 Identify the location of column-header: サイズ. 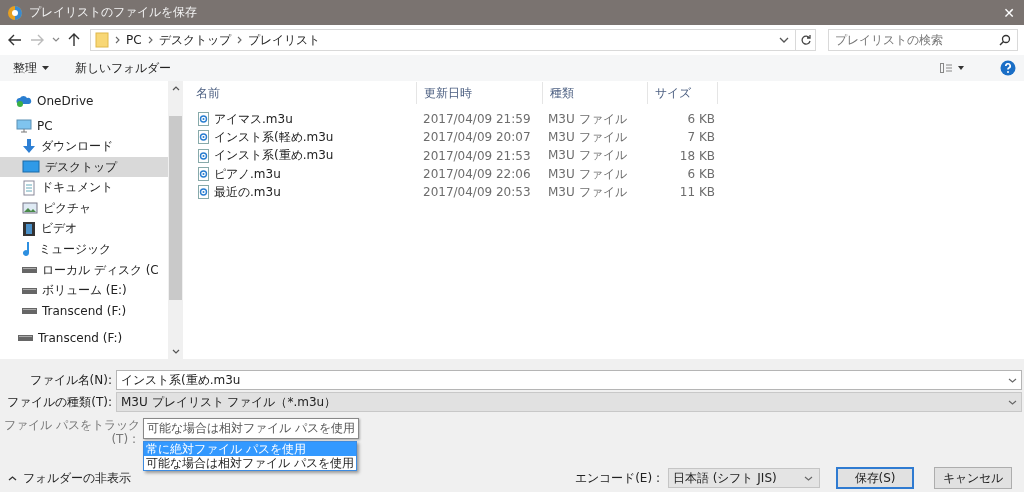
(683, 93).